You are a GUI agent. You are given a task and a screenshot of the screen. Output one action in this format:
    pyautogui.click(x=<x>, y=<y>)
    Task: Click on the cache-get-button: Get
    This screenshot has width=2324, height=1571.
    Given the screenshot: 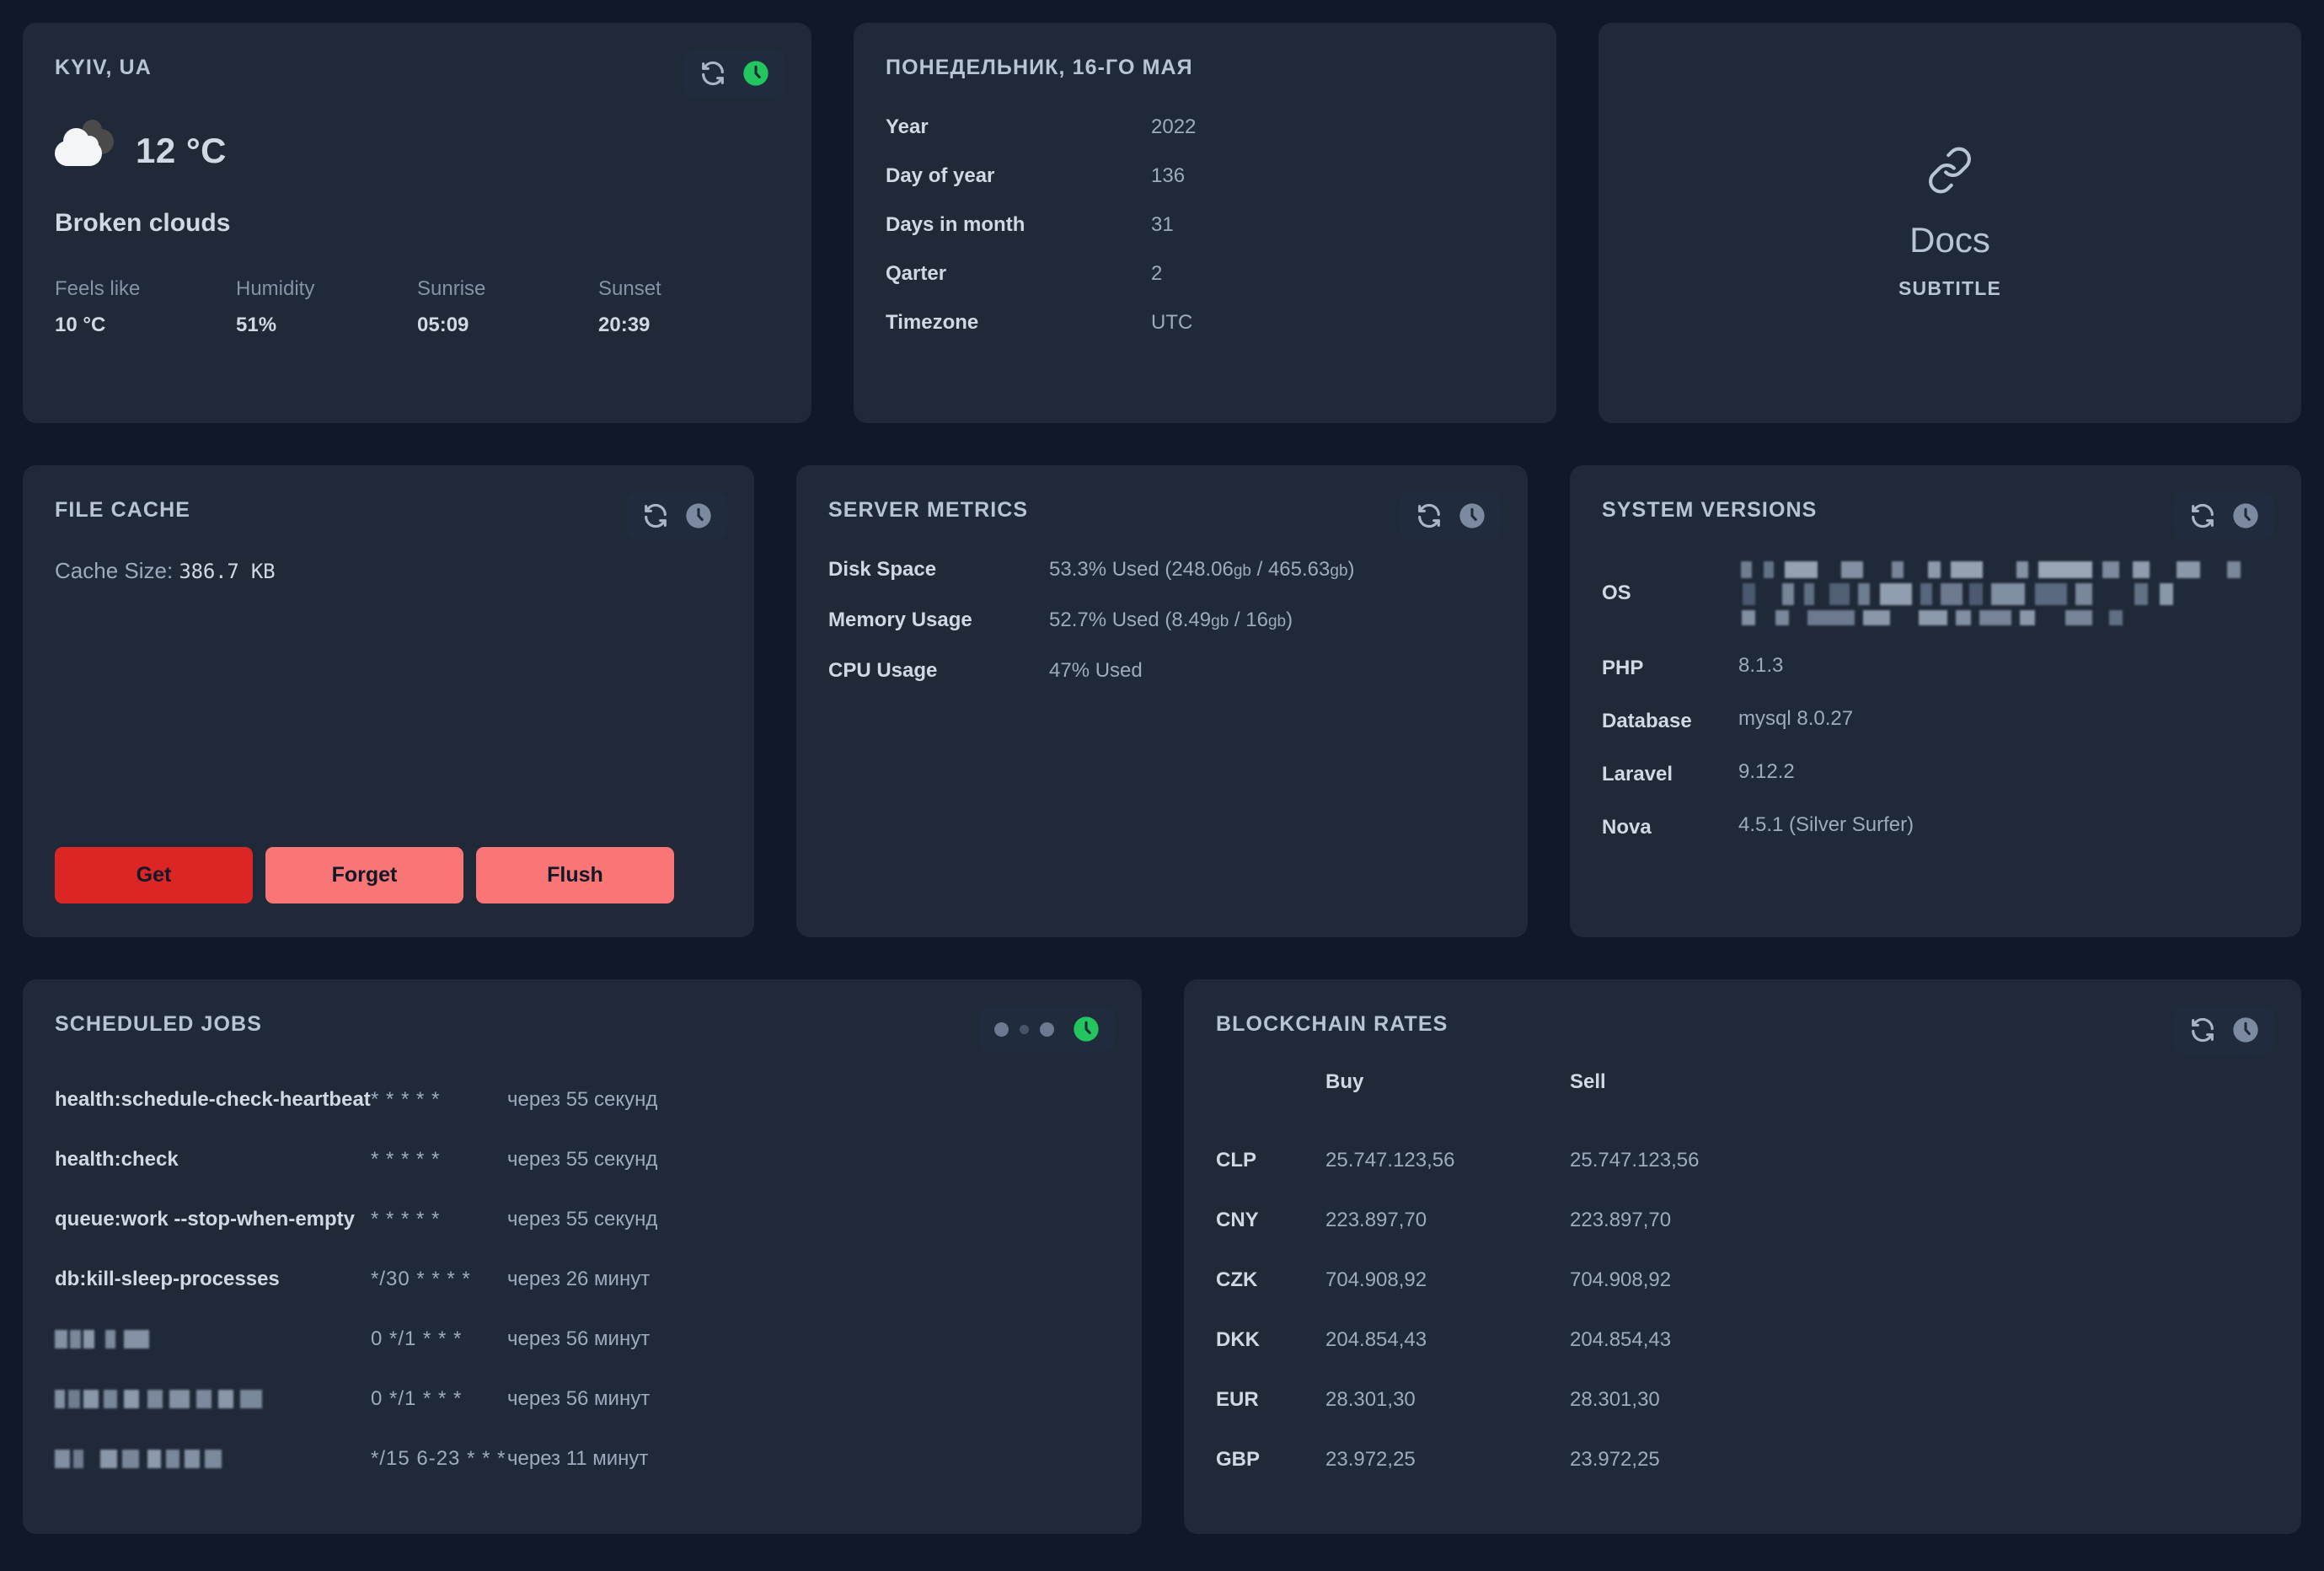 What is the action you would take?
    pyautogui.click(x=154, y=875)
    